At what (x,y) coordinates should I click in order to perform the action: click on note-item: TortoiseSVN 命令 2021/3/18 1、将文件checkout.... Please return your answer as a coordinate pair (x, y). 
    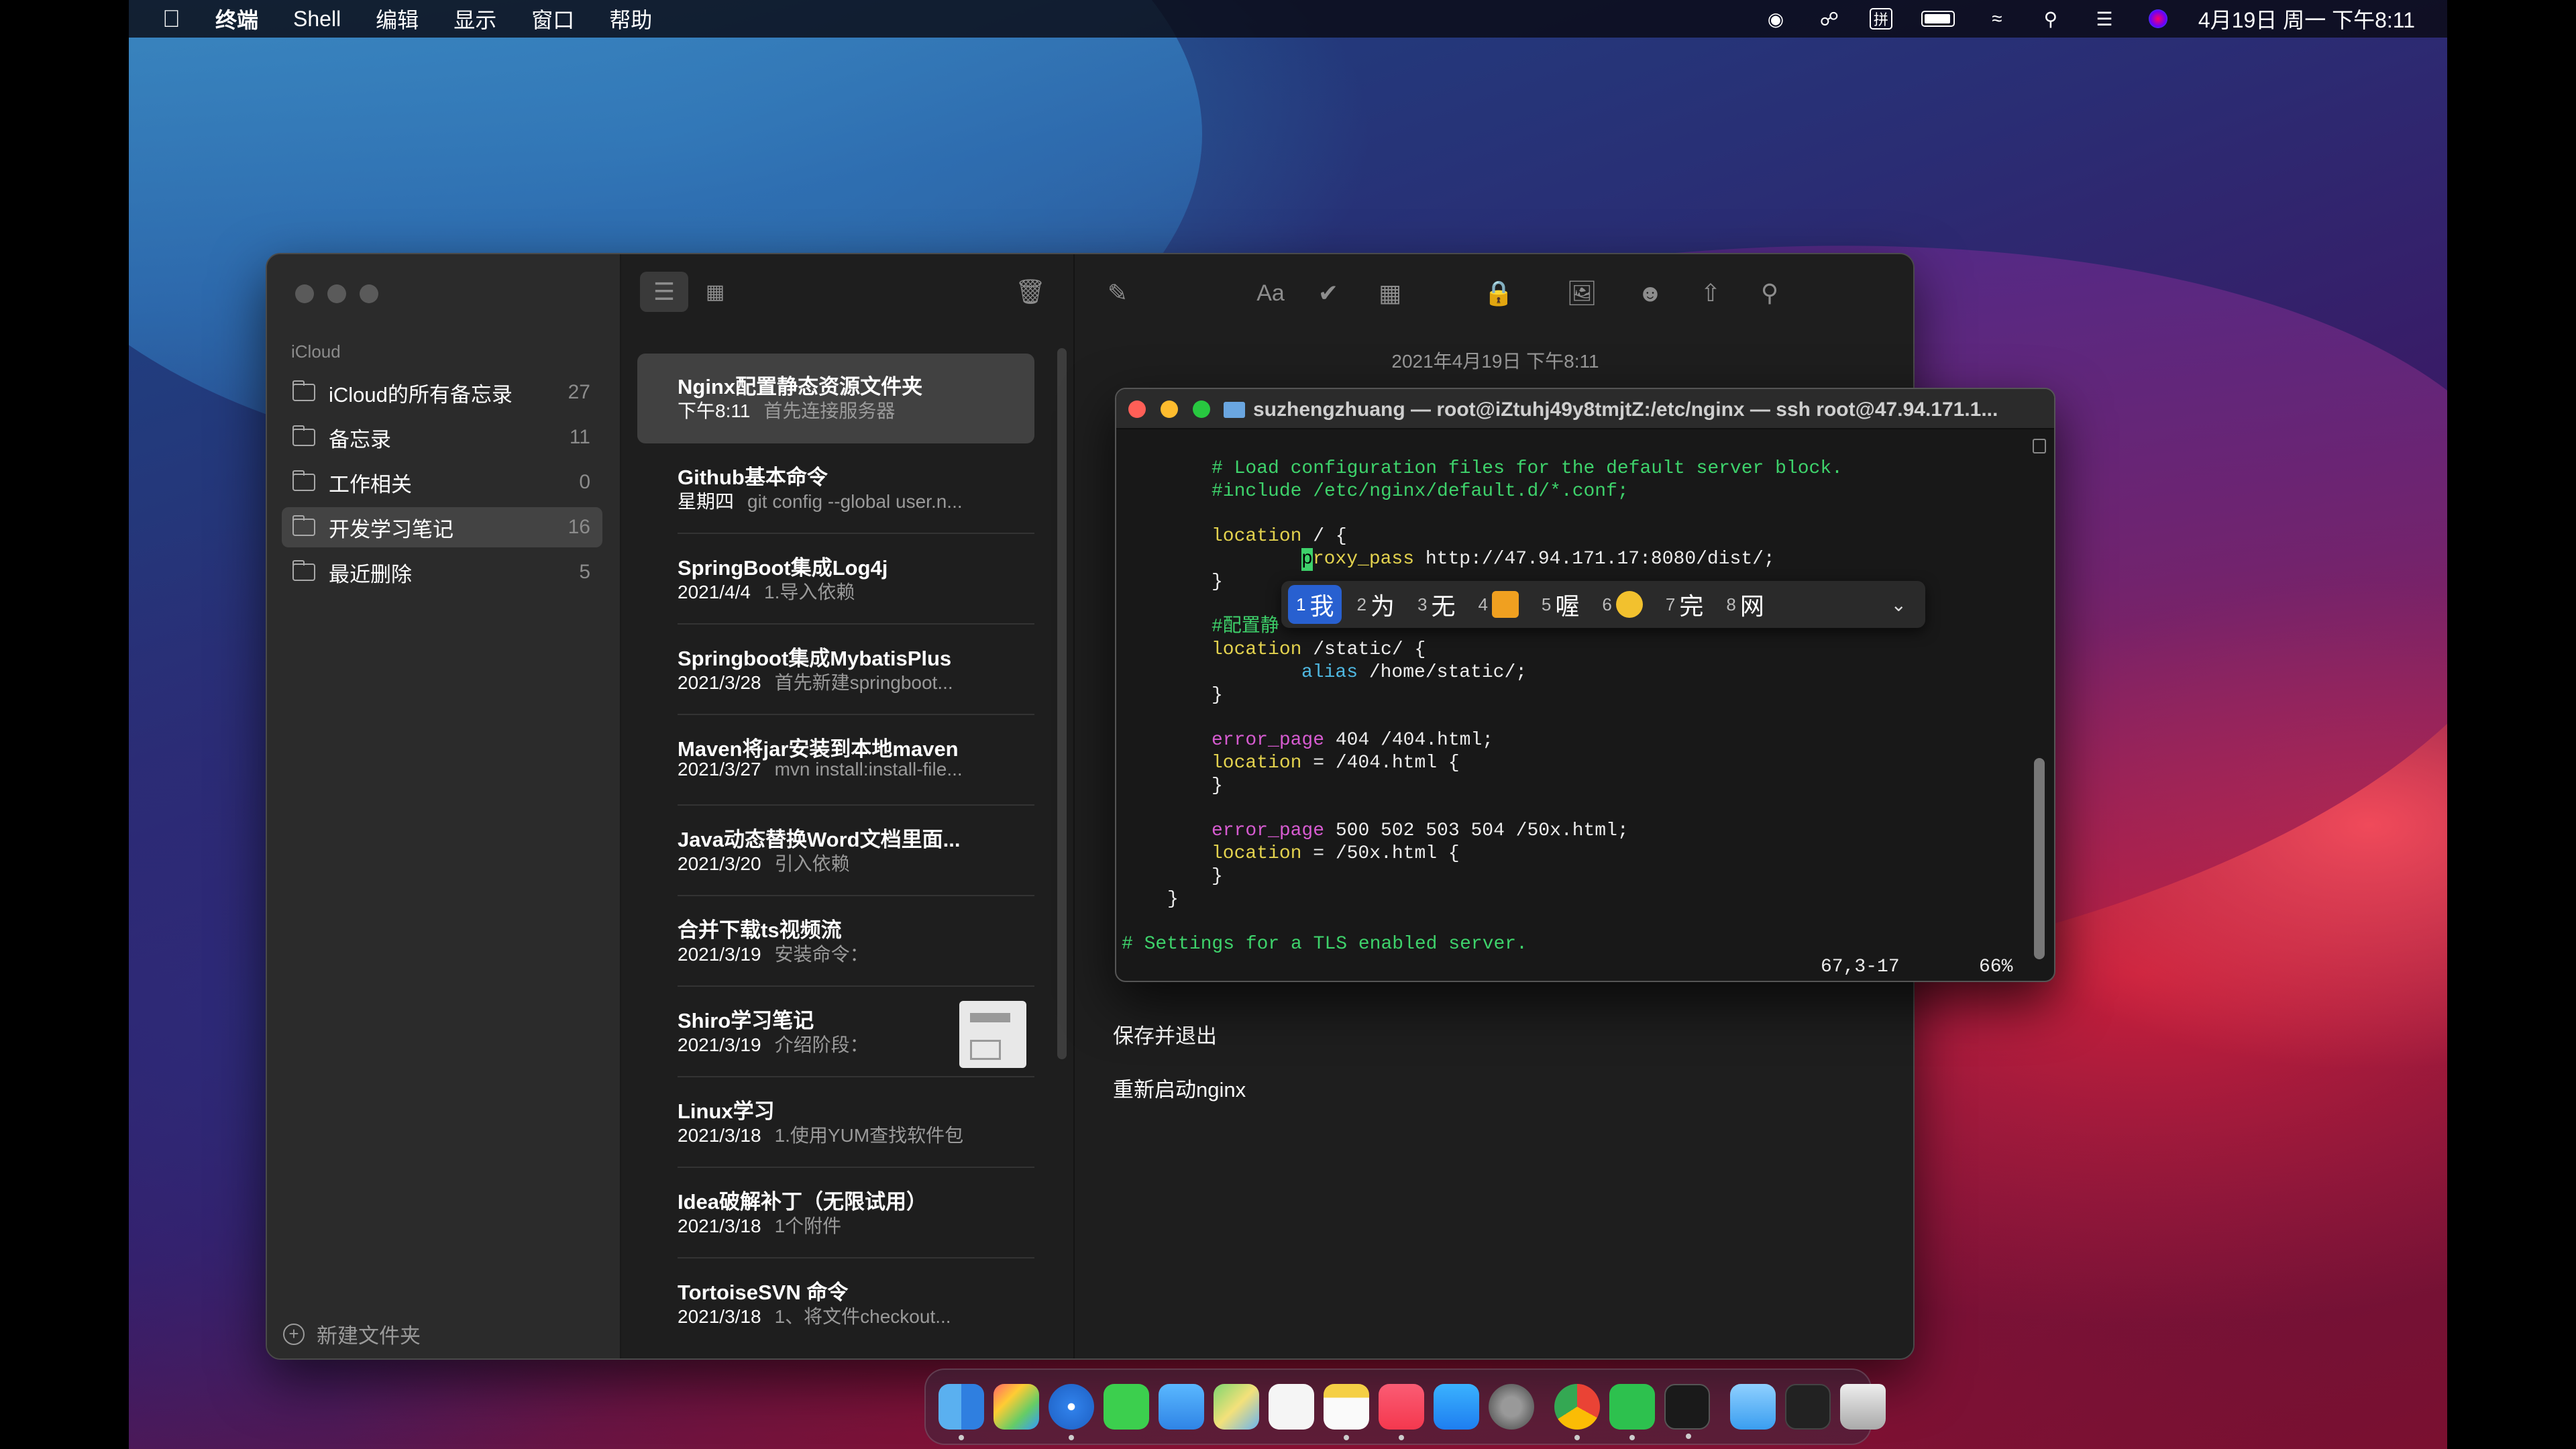
    Looking at the image, I should click on (835, 1304).